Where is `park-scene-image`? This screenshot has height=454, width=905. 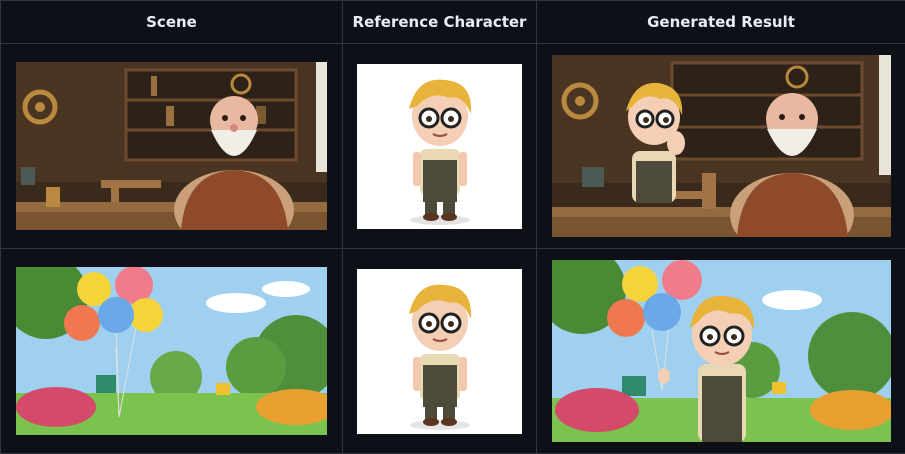 park-scene-image is located at coordinates (171, 351).